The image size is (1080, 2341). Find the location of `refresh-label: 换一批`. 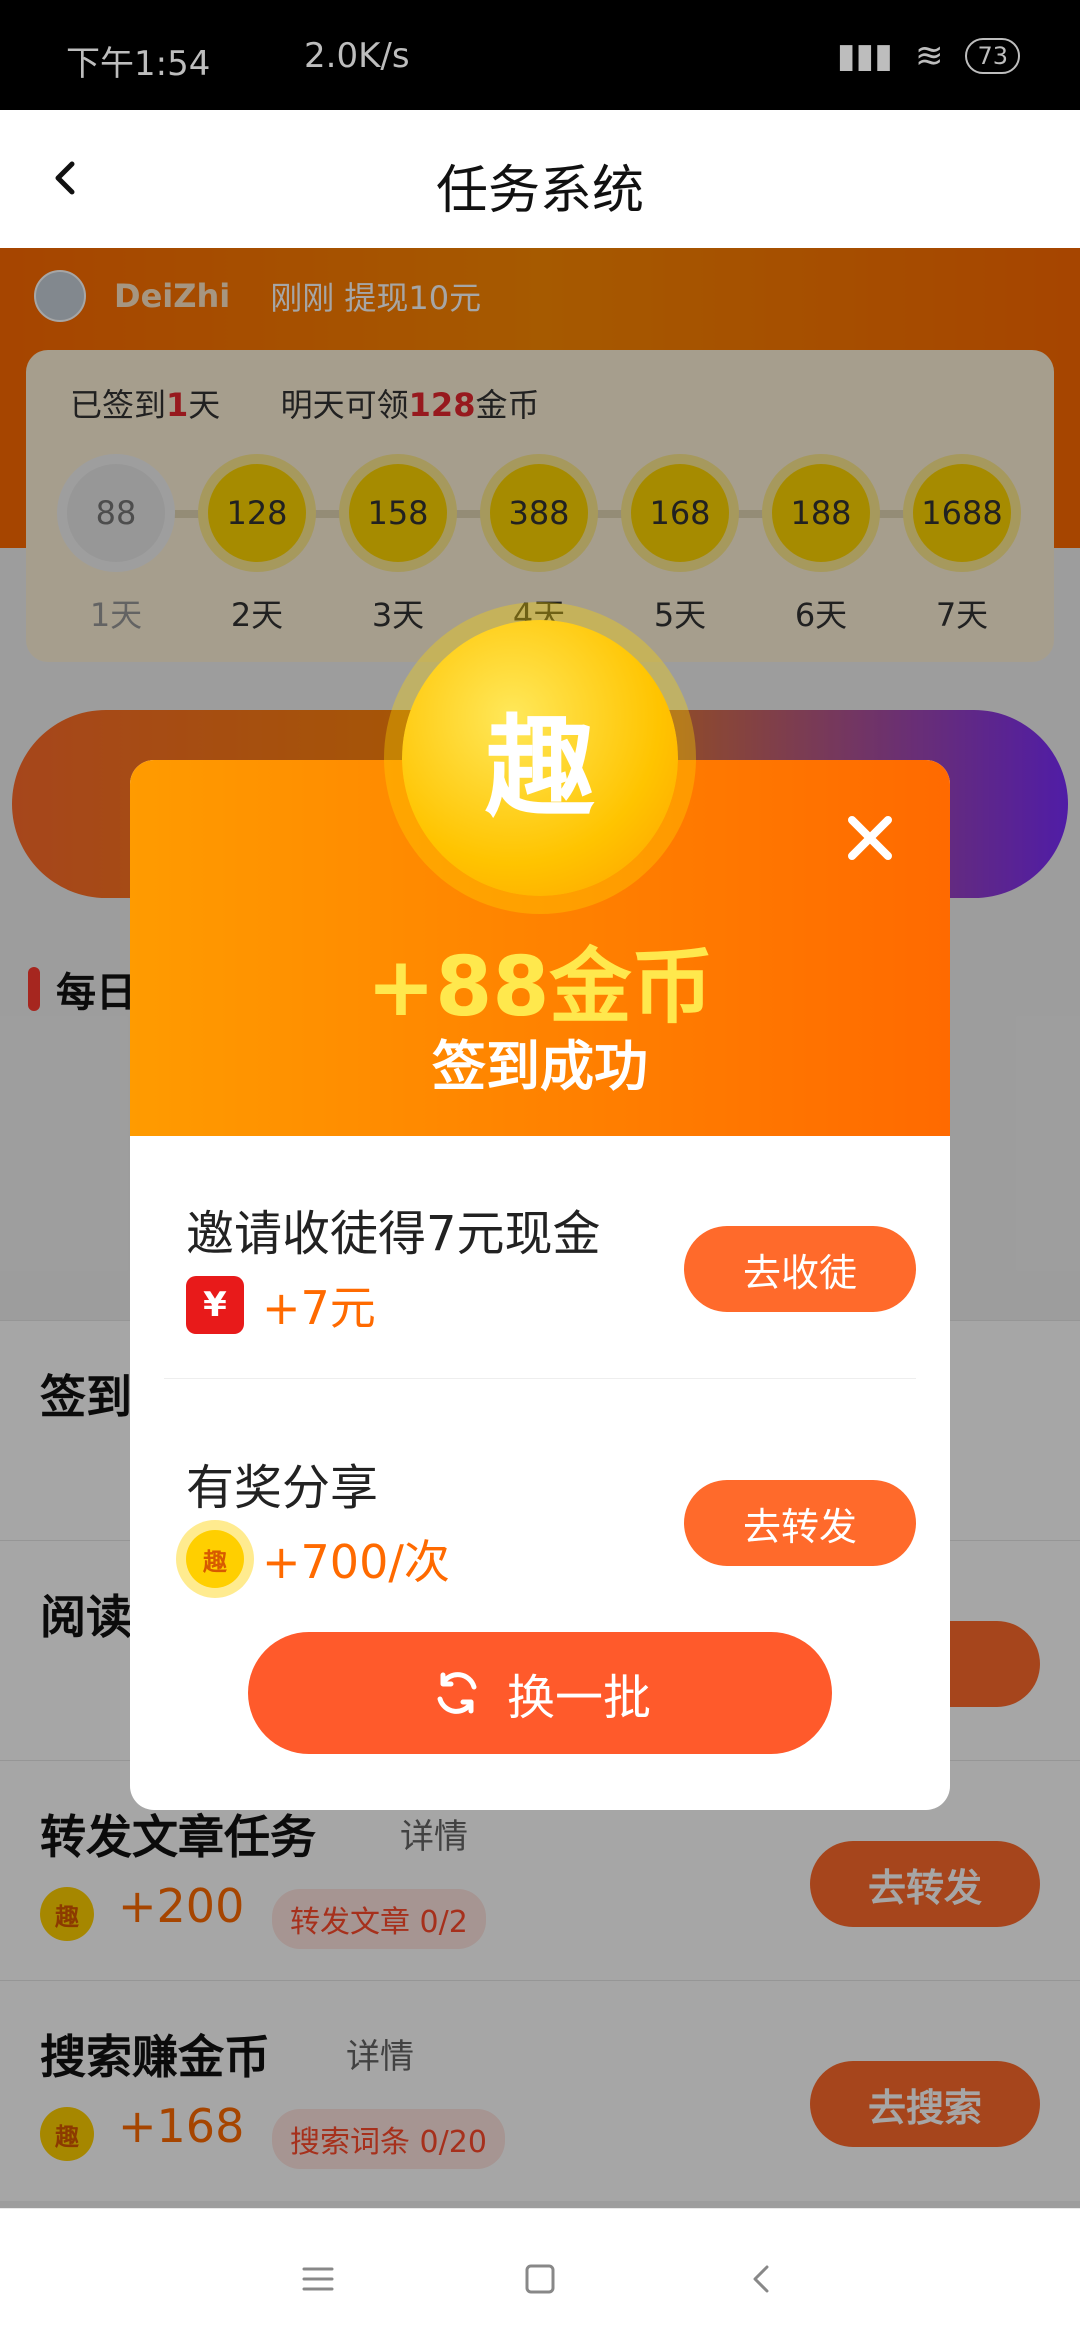

refresh-label: 换一批 is located at coordinates (578, 1698).